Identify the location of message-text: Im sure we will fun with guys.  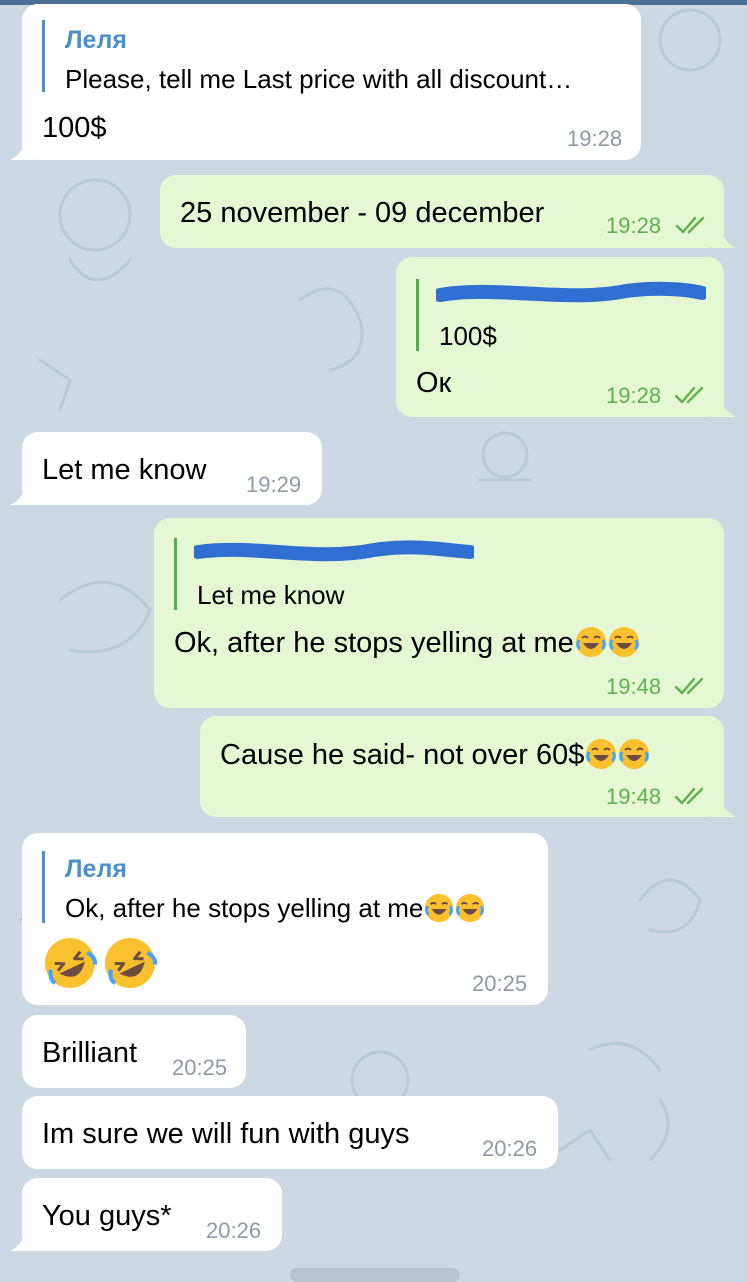
(226, 1134).